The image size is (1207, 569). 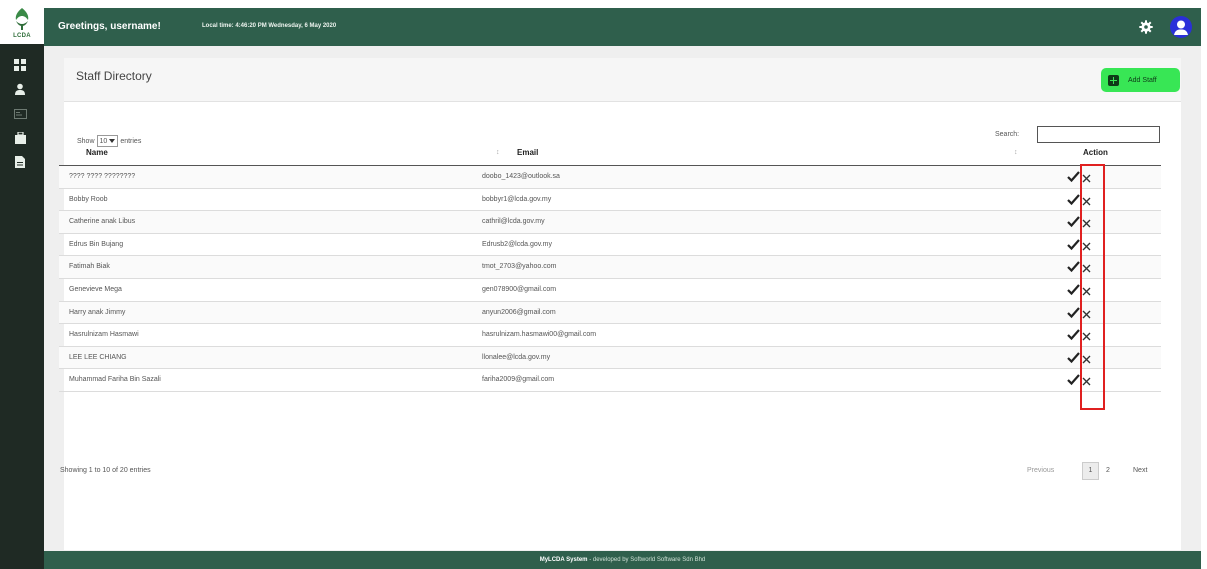 What do you see at coordinates (1113, 80) in the screenshot?
I see `plus-icon` at bounding box center [1113, 80].